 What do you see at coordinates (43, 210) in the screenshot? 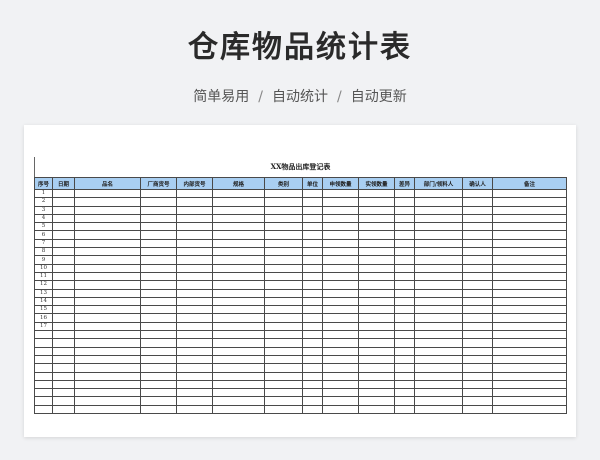
I see `row-number-cell: 3` at bounding box center [43, 210].